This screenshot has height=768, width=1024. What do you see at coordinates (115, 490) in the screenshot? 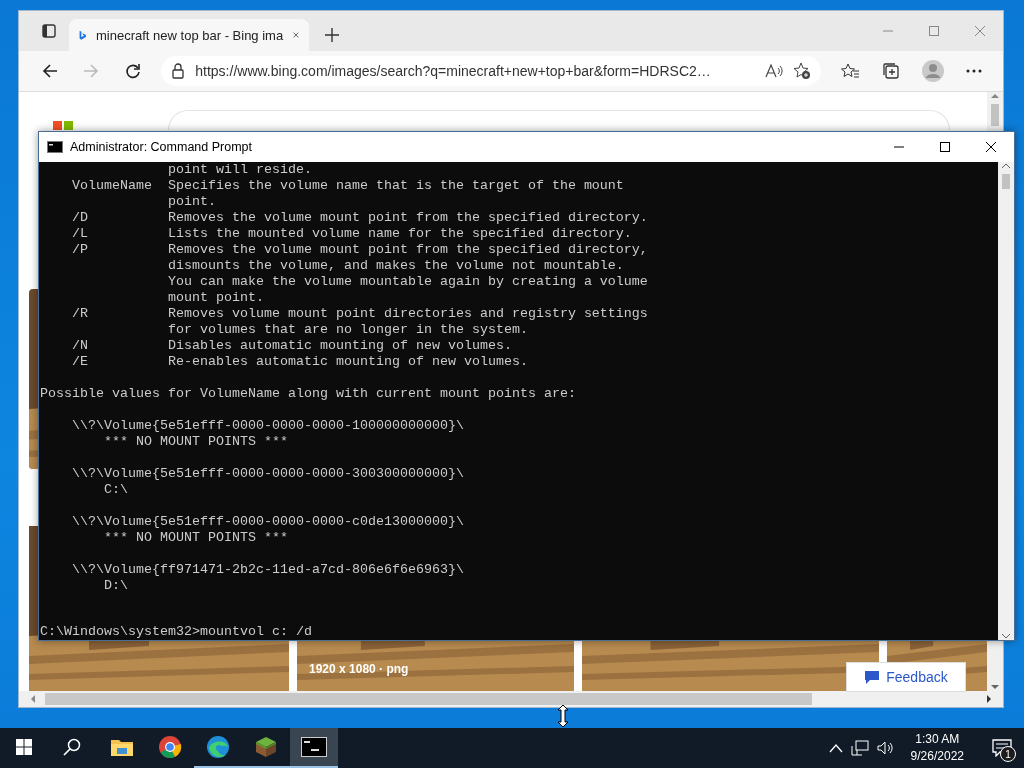
I see `console-line: C:\` at bounding box center [115, 490].